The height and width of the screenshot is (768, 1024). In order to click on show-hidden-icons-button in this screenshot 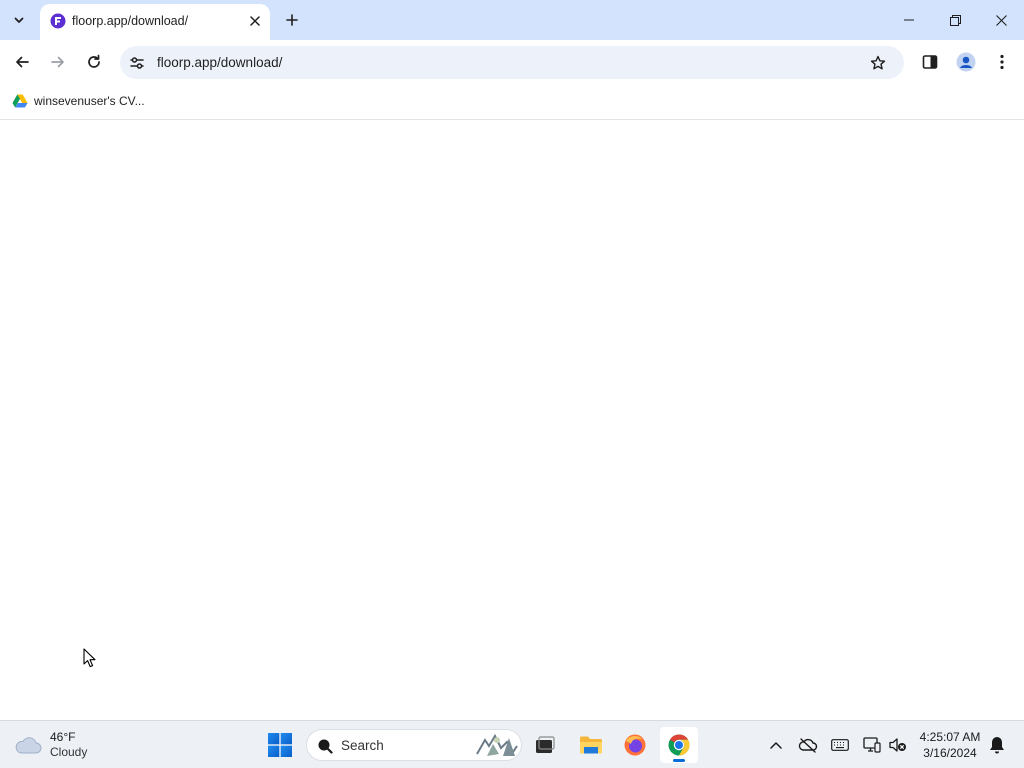, I will do `click(776, 745)`.